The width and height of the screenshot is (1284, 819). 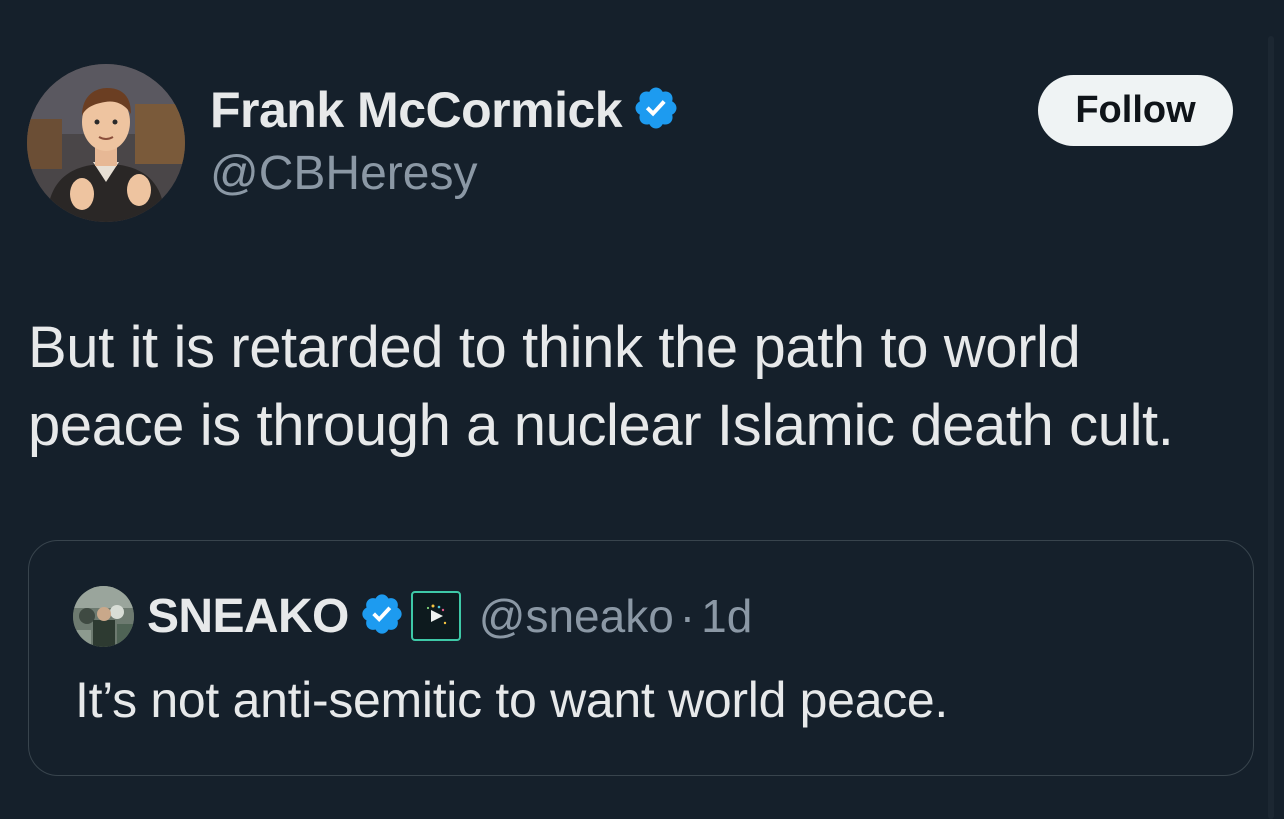 I want to click on quoted-author-avatar, so click(x=103, y=616).